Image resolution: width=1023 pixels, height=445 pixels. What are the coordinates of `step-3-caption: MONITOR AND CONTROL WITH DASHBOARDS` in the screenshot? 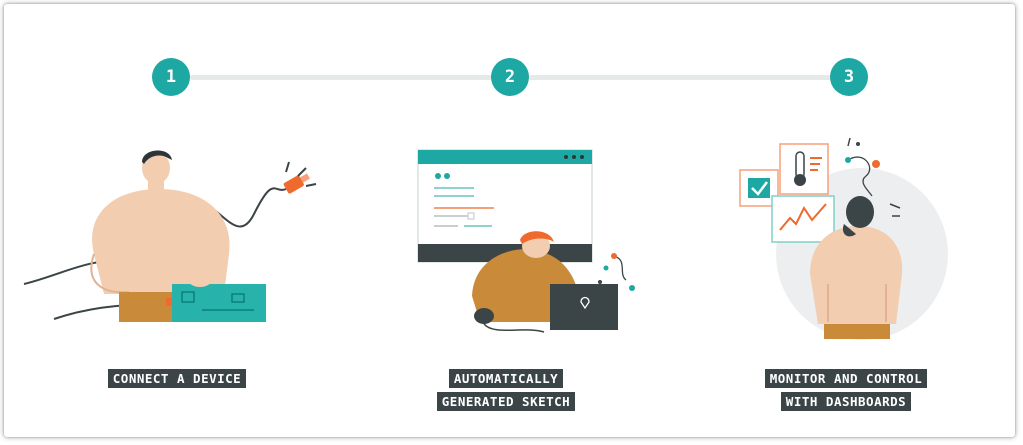 It's located at (846, 390).